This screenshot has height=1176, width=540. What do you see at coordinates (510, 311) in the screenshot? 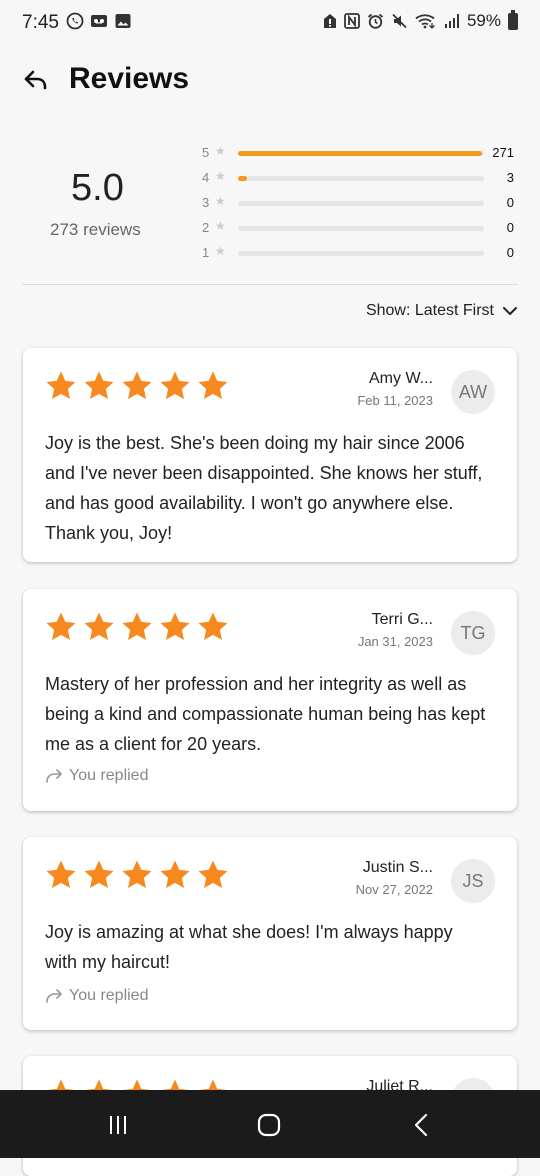
I see `chevron-down-icon` at bounding box center [510, 311].